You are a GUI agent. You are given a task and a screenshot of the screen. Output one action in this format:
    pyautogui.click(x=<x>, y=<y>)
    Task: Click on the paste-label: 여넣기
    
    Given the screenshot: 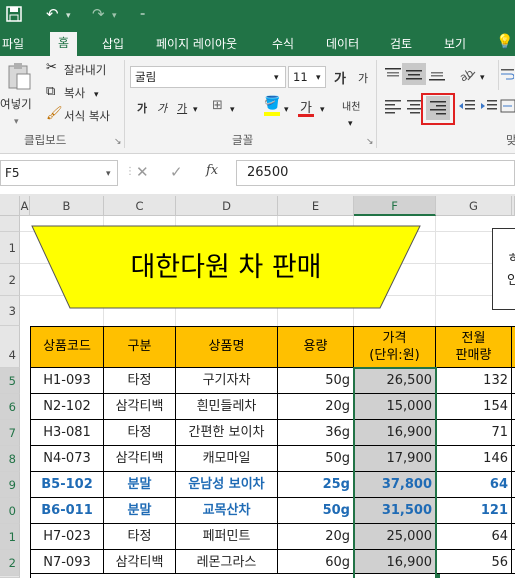 What is the action you would take?
    pyautogui.click(x=16, y=104)
    